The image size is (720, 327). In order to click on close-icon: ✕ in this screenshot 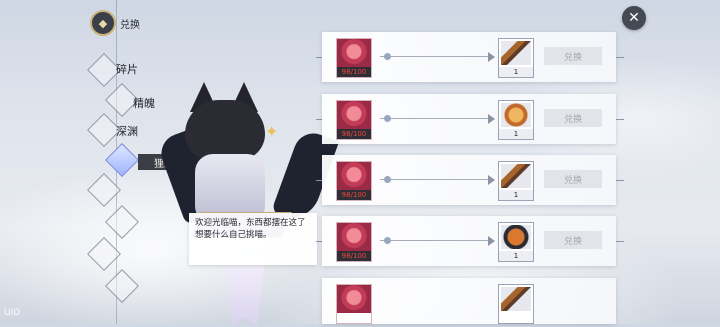, I will do `click(634, 18)`.